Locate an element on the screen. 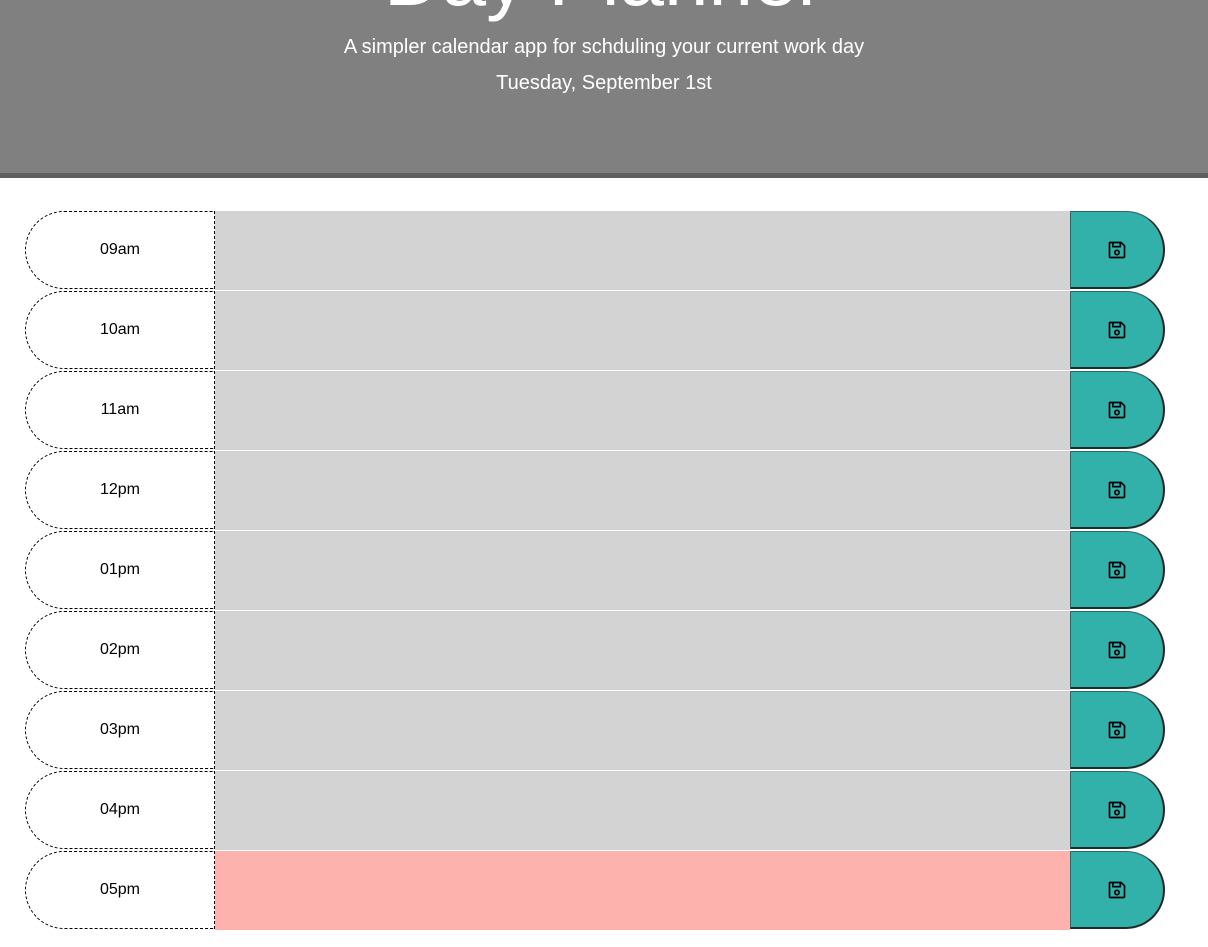  time-block-row: 12pm is located at coordinates (595, 491).